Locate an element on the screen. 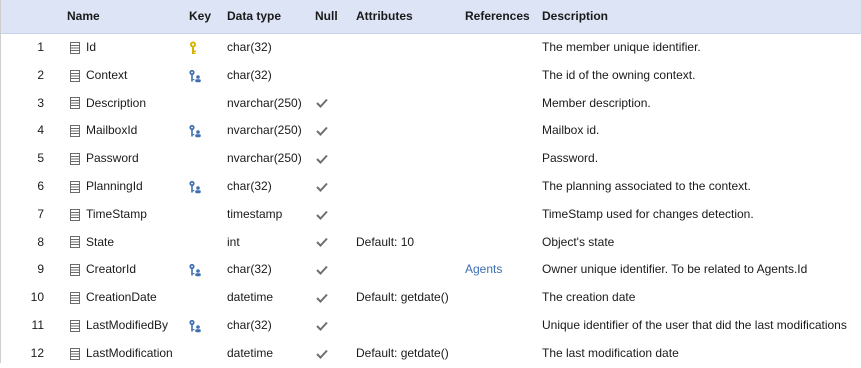 This screenshot has height=368, width=861. references-link: Agents is located at coordinates (483, 270).